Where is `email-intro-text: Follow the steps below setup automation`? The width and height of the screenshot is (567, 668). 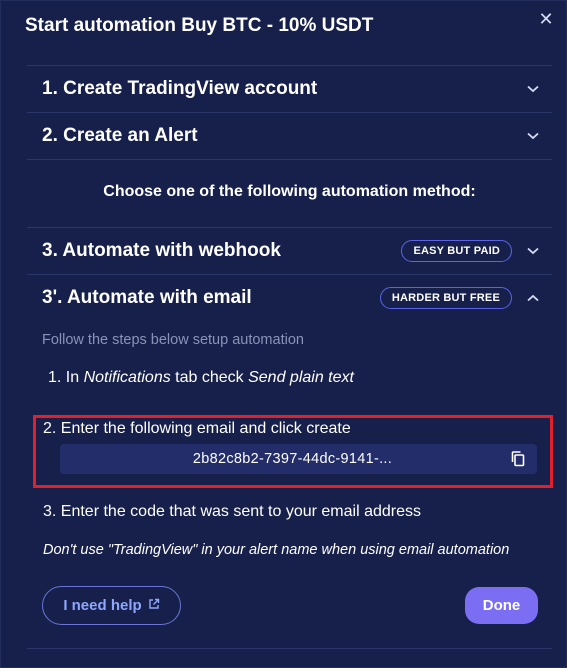 email-intro-text: Follow the steps below setup automation is located at coordinates (173, 340).